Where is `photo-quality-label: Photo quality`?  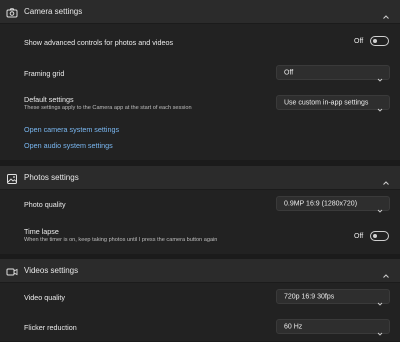
photo-quality-label: Photo quality is located at coordinates (45, 204).